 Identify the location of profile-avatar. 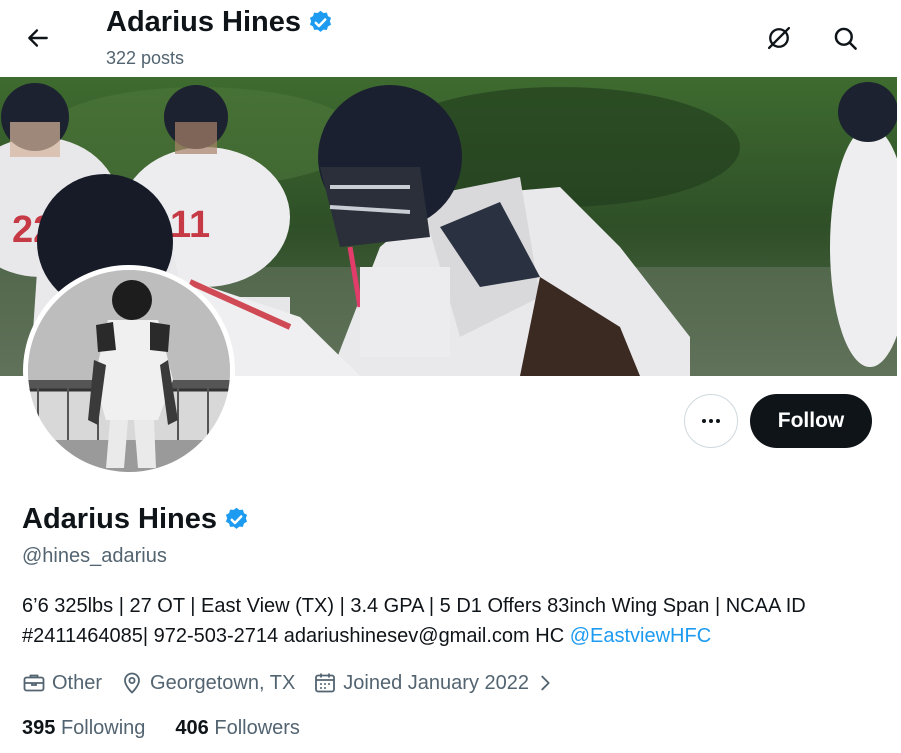
(129, 371).